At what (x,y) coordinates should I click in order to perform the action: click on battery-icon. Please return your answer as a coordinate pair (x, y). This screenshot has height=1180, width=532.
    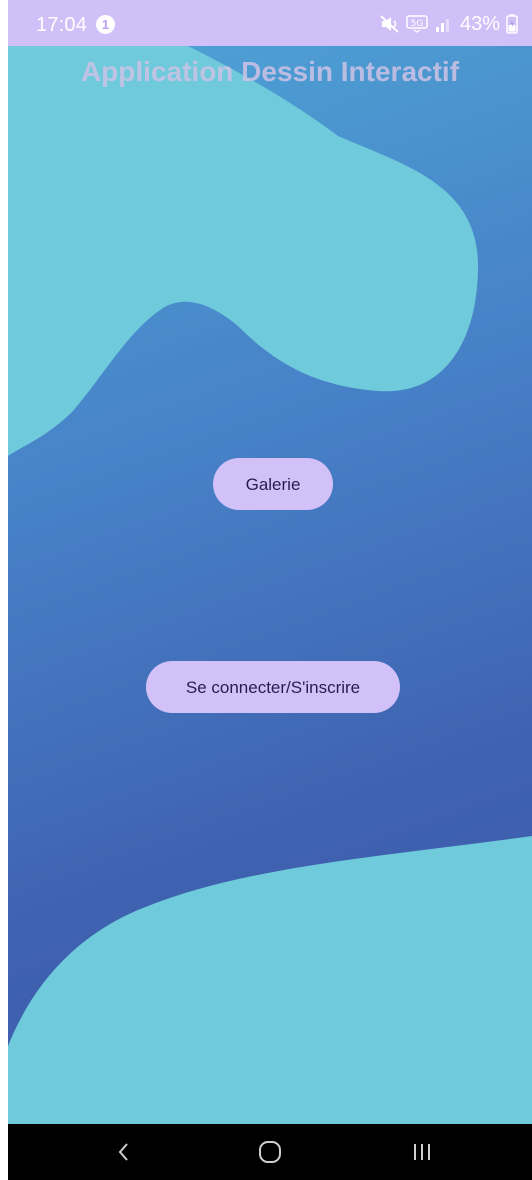
    Looking at the image, I should click on (512, 24).